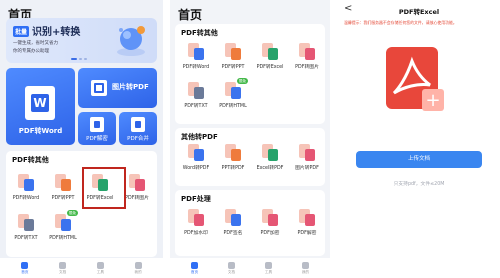  I want to click on page-title: 首页, so click(190, 15).